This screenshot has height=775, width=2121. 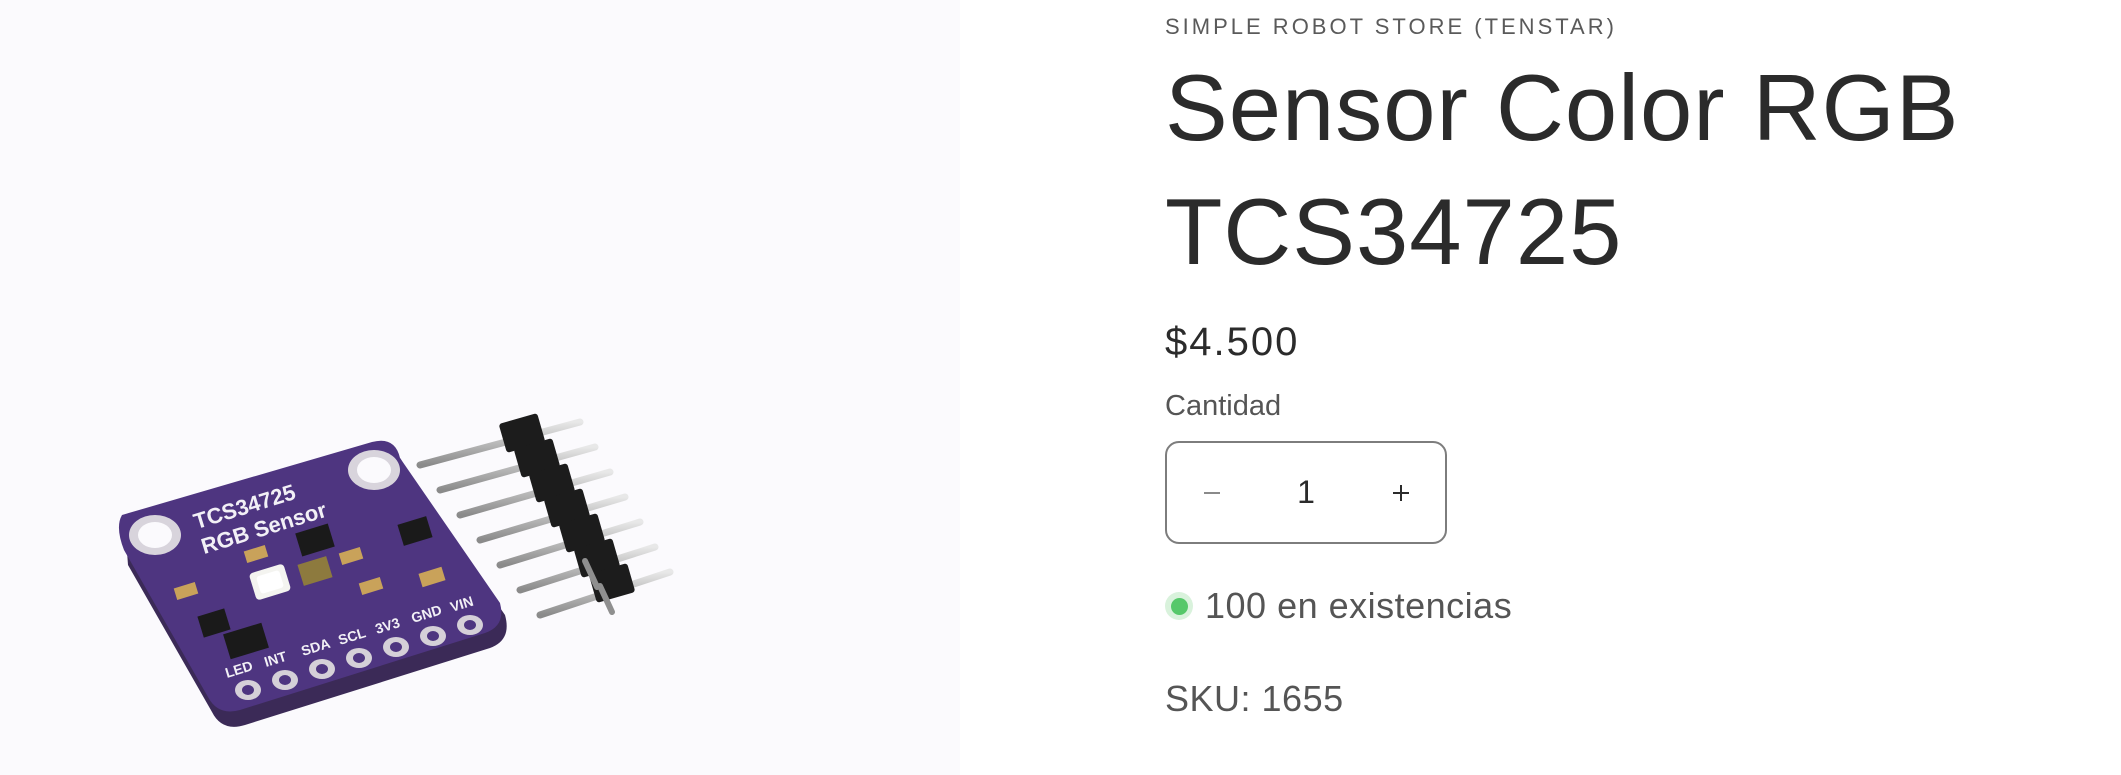 I want to click on quantity-stepper, so click(x=1306, y=492).